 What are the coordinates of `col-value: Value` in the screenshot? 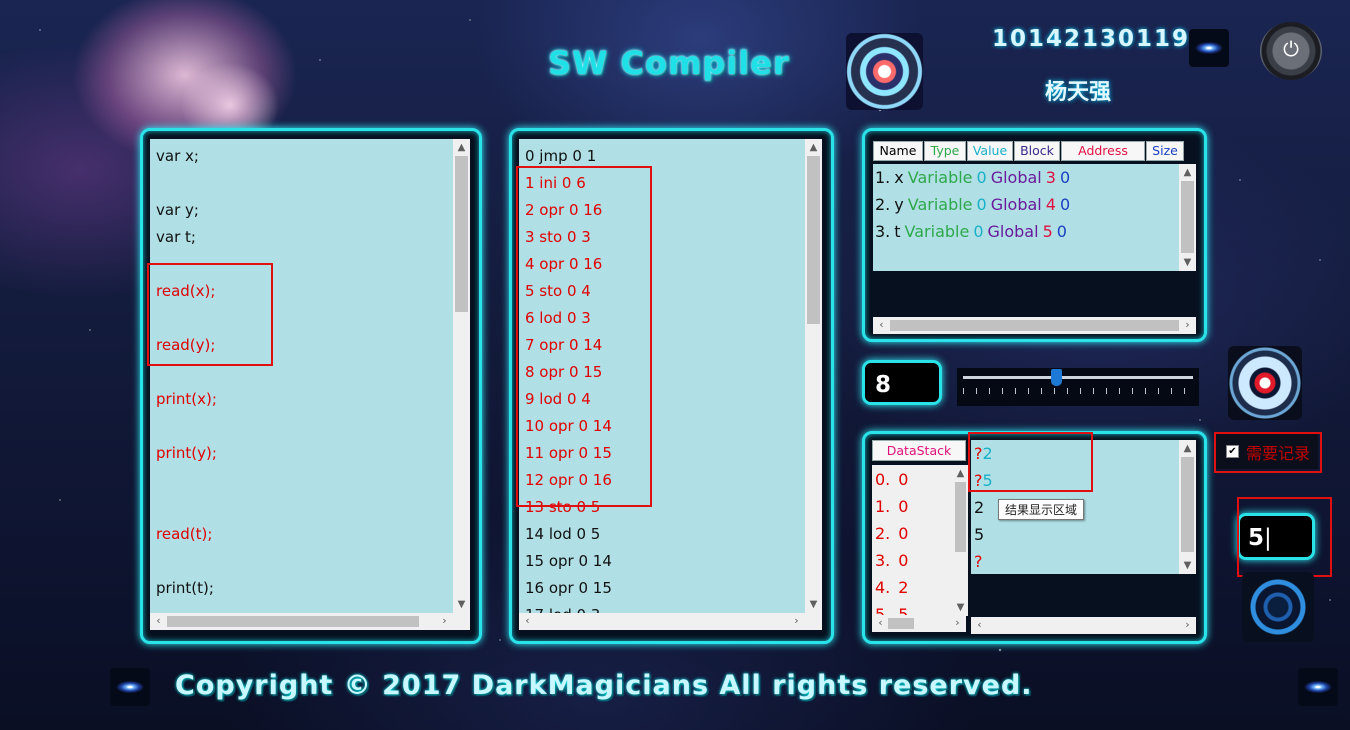 It's located at (990, 151).